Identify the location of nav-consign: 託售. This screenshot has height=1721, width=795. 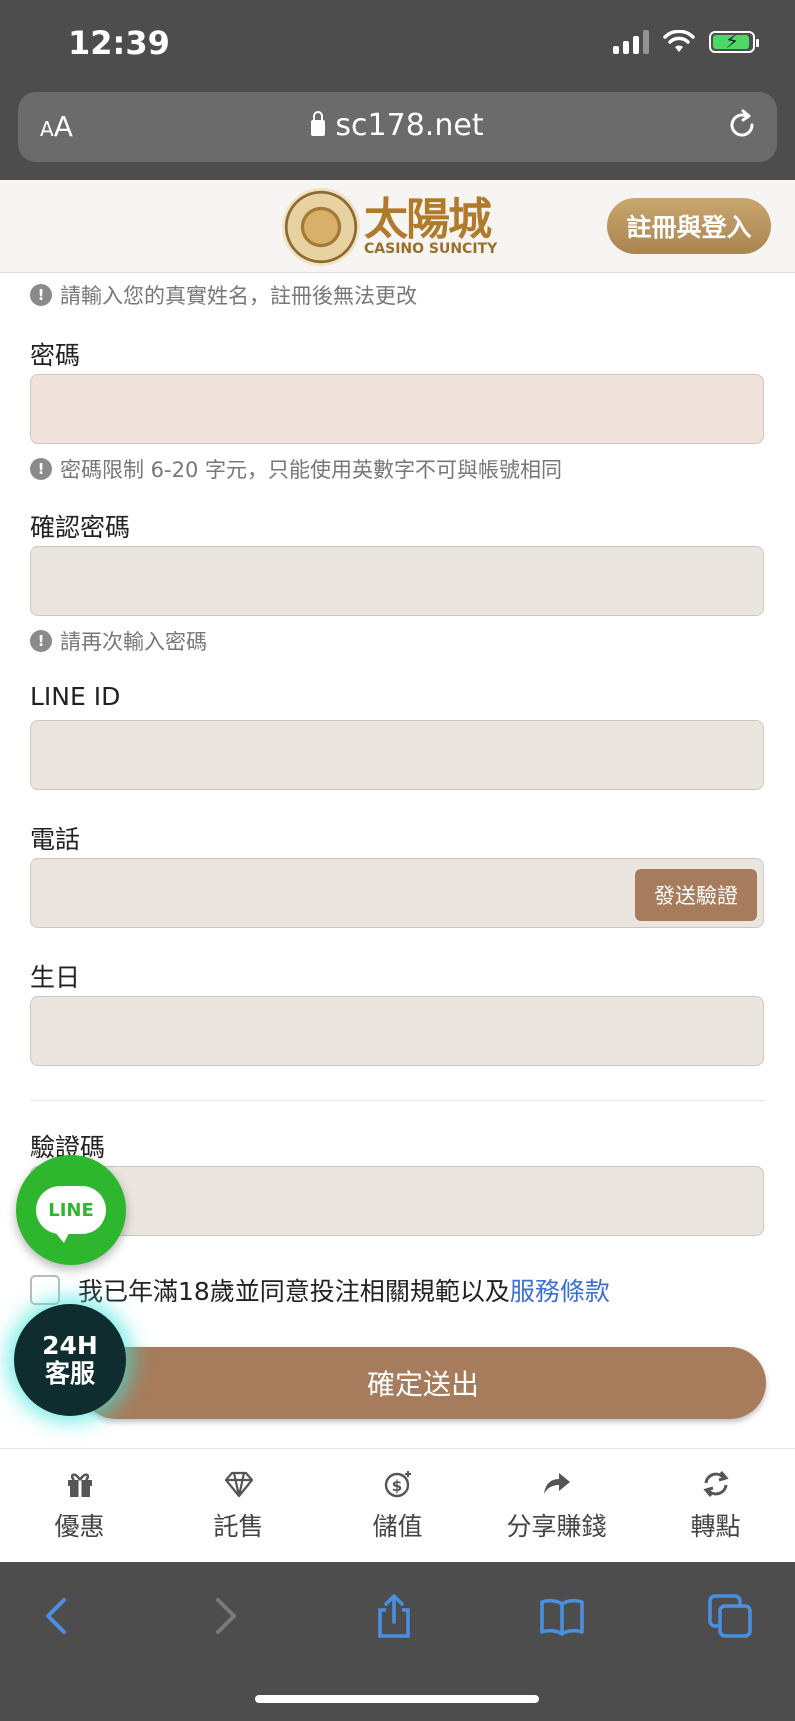
(238, 1506).